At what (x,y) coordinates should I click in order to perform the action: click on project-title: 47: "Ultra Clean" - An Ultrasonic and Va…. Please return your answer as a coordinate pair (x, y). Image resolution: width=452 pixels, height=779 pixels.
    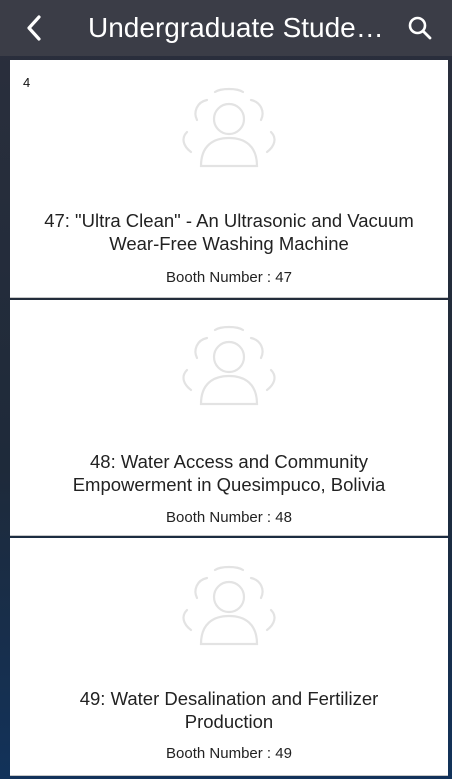
    Looking at the image, I should click on (229, 232).